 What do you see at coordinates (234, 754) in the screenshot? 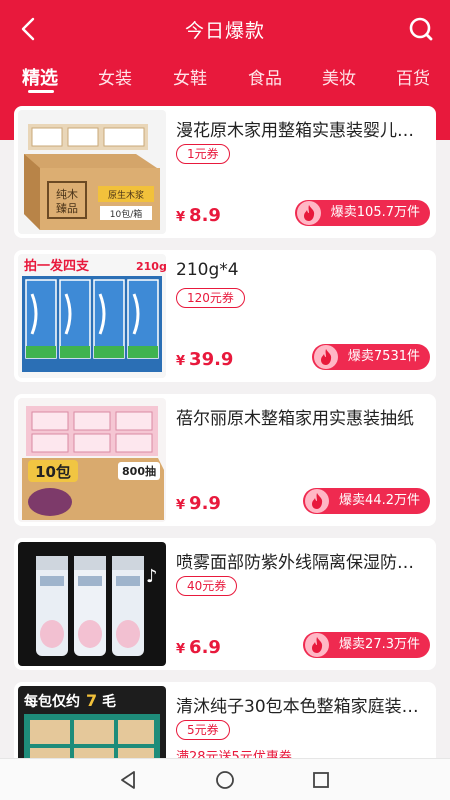
I see `promo-text: 满28元送5元优惠券` at bounding box center [234, 754].